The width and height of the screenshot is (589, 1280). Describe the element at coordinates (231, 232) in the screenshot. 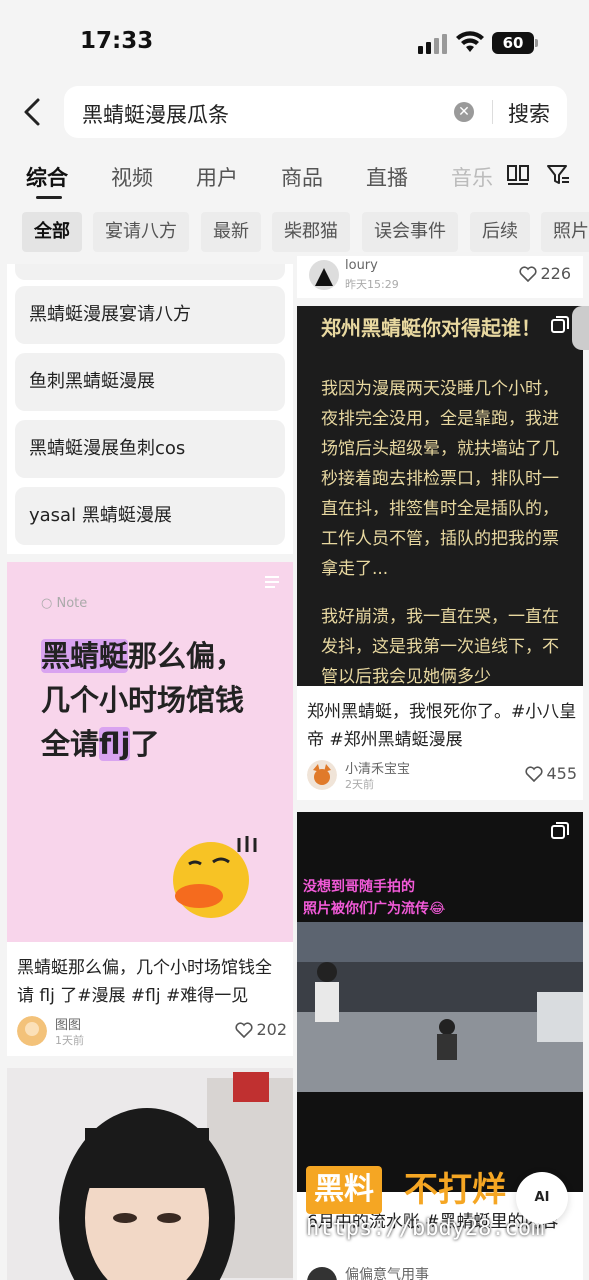

I see `chip-latest: 最新` at that location.